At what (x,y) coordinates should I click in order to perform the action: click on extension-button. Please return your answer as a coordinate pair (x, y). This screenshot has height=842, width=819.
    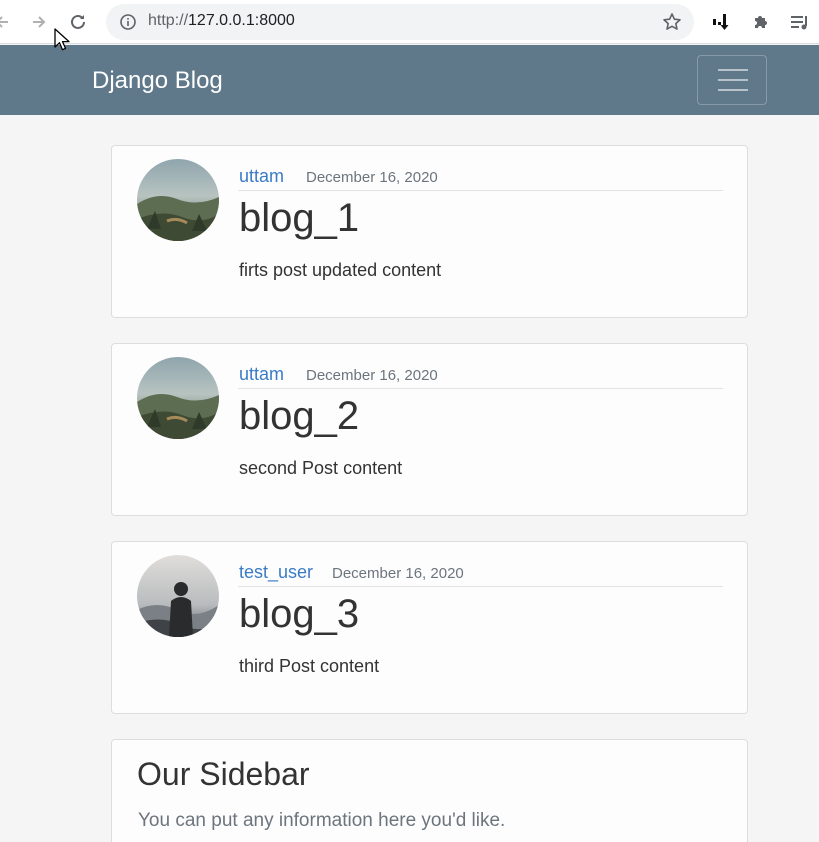
    Looking at the image, I should click on (720, 22).